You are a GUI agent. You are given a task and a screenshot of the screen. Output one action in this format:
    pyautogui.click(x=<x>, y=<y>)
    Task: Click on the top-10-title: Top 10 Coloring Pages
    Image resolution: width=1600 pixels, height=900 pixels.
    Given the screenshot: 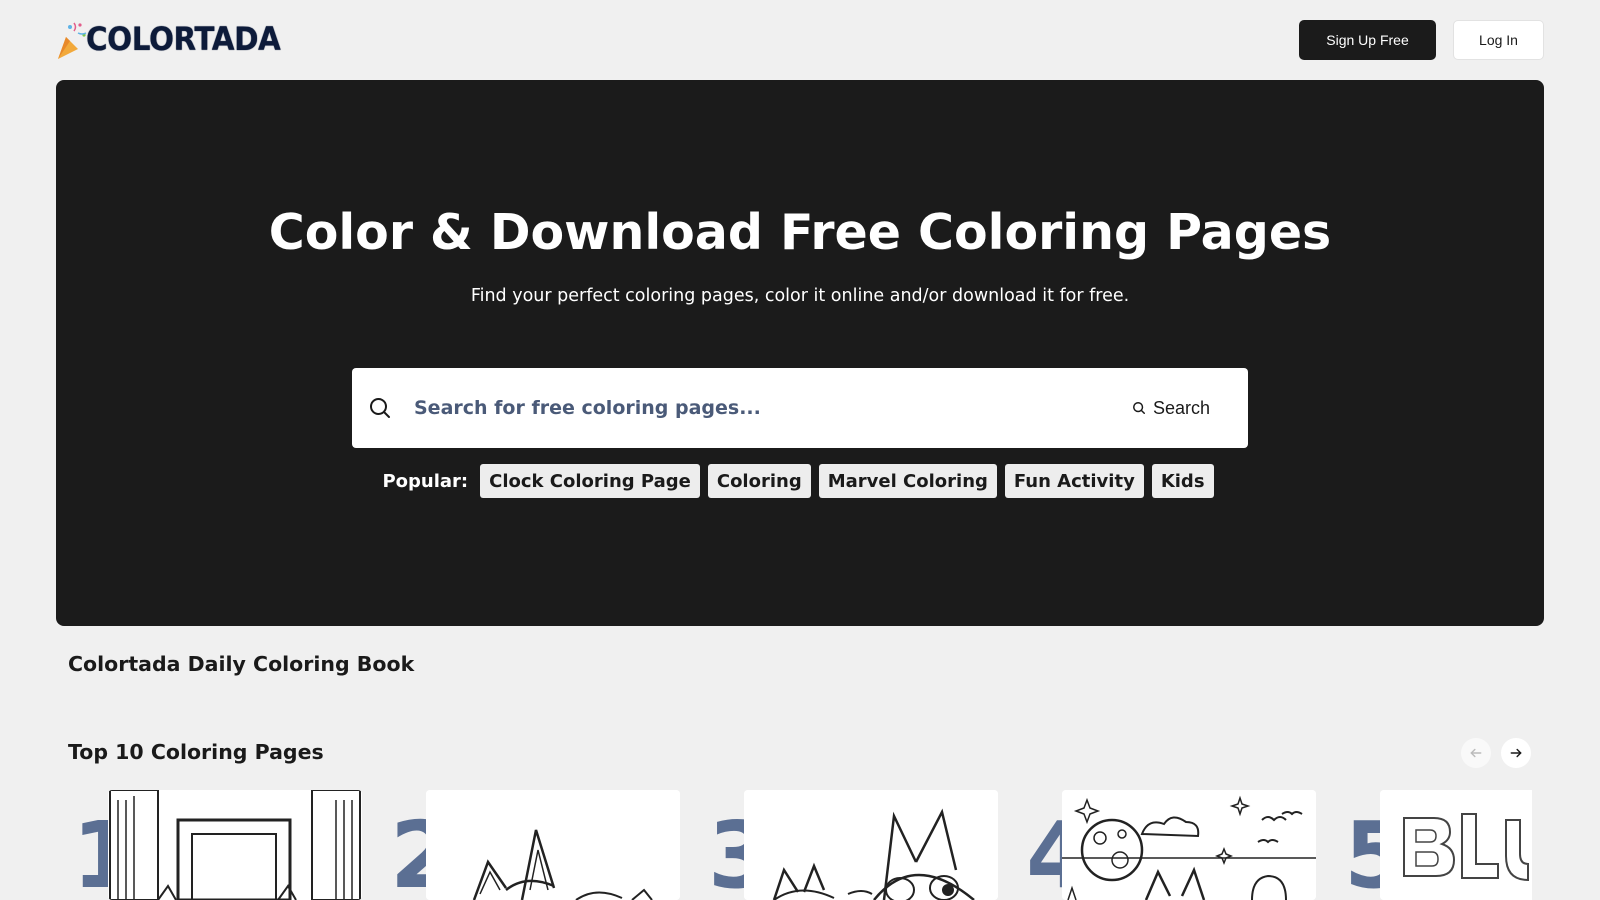 What is the action you would take?
    pyautogui.click(x=196, y=752)
    